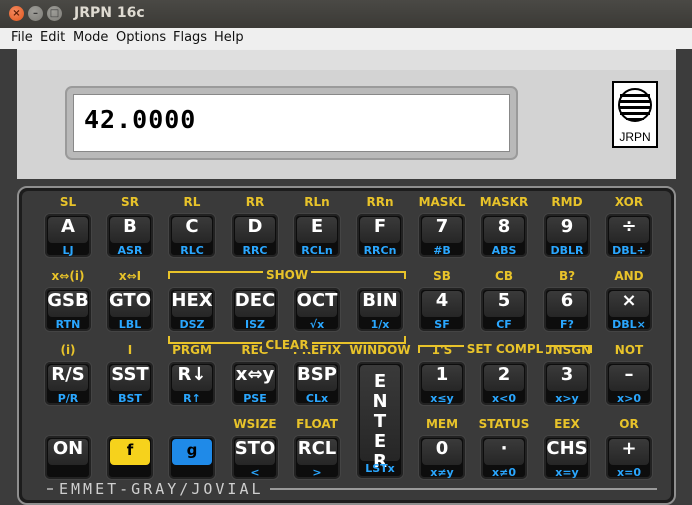 This screenshot has width=692, height=505. What do you see at coordinates (442, 448) in the screenshot?
I see `key-main-label: 0` at bounding box center [442, 448].